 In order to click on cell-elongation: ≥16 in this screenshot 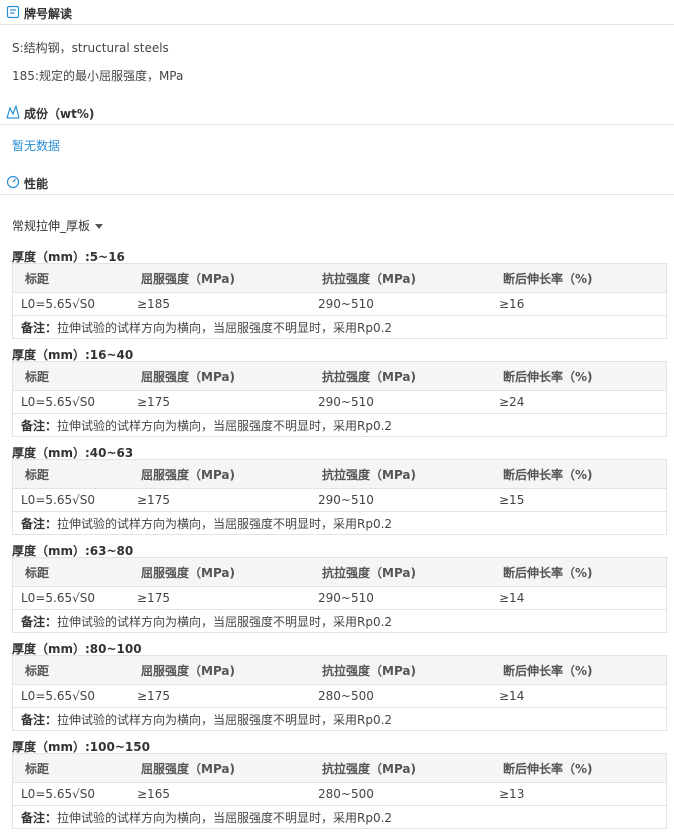, I will do `click(579, 304)`.